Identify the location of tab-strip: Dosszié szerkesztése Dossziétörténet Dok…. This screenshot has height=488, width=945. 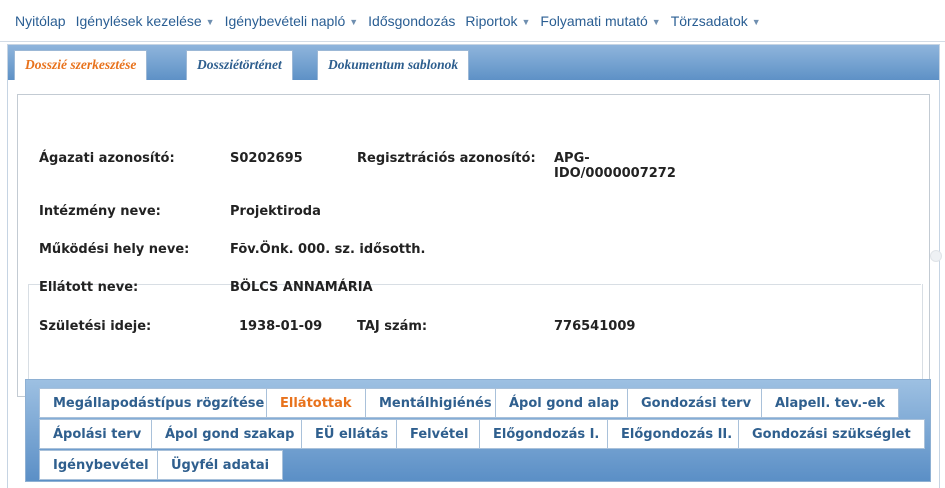
(473, 62).